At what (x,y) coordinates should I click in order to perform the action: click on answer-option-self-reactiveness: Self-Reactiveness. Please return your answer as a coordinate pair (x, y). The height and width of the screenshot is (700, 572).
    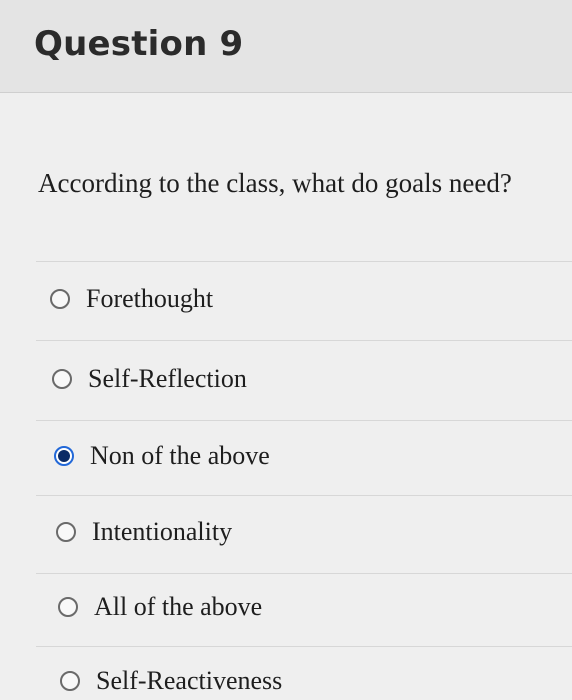
    Looking at the image, I should click on (171, 681).